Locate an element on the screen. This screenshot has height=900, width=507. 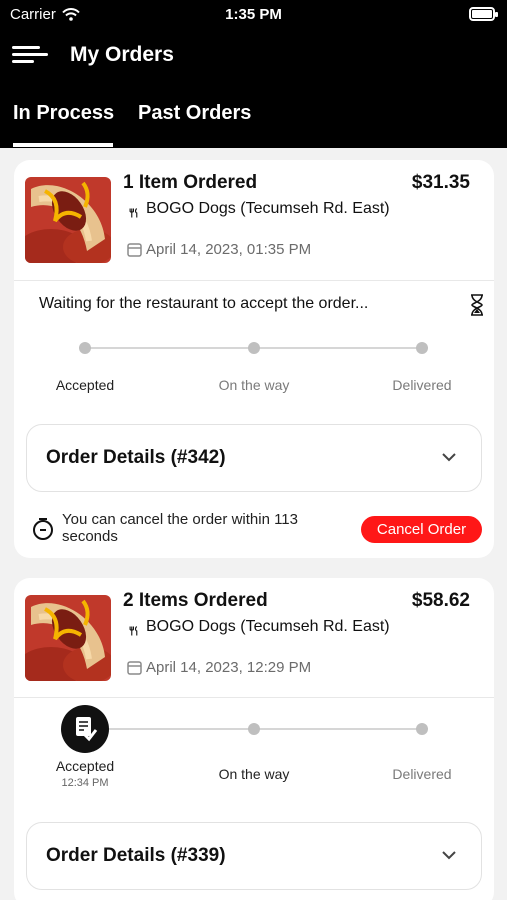
timer-icon is located at coordinates (43, 529).